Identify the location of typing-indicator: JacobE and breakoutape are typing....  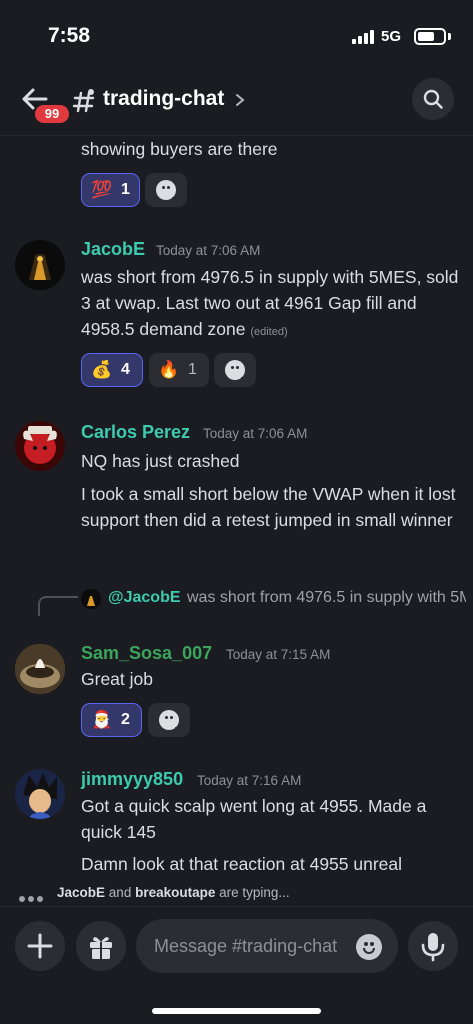
(236, 892).